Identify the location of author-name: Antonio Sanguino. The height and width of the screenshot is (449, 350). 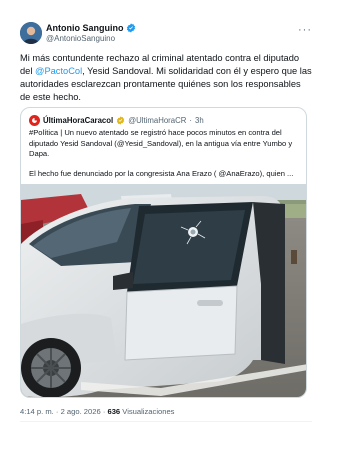
(84, 28).